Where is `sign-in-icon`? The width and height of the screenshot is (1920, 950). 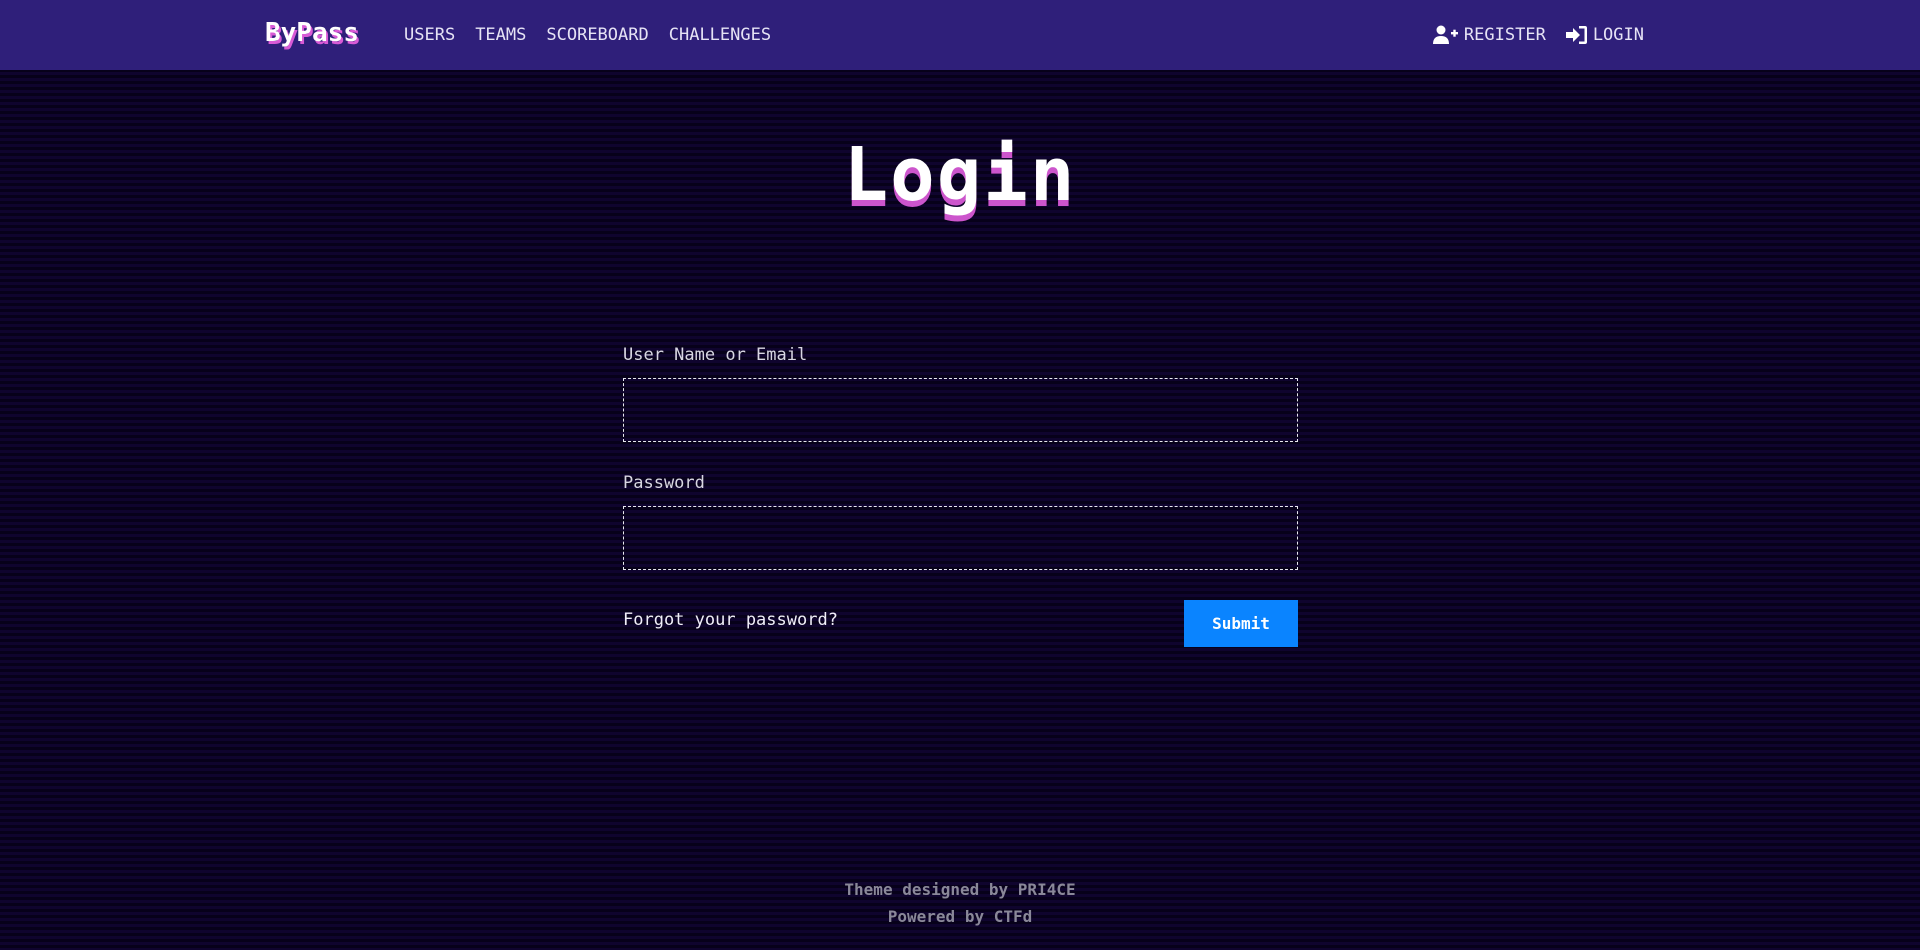 sign-in-icon is located at coordinates (1576, 35).